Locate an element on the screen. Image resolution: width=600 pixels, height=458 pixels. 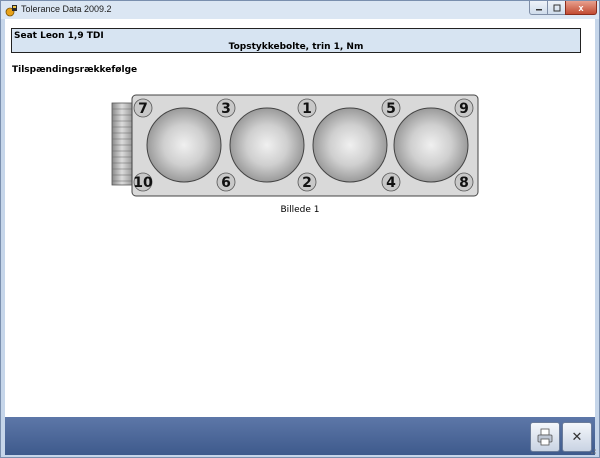
bolt-label: 10 is located at coordinates (143, 183).